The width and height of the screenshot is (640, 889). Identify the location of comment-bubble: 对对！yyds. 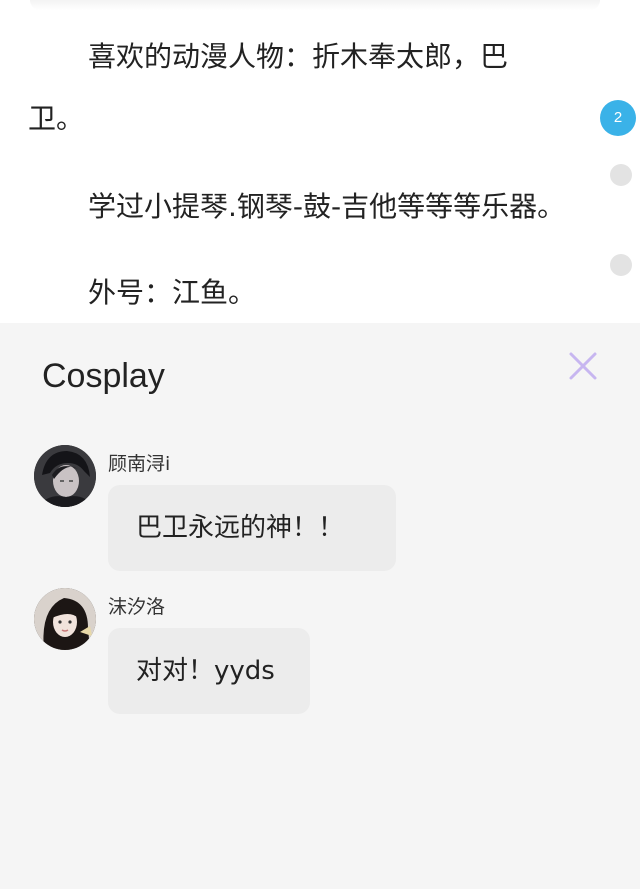
(209, 671).